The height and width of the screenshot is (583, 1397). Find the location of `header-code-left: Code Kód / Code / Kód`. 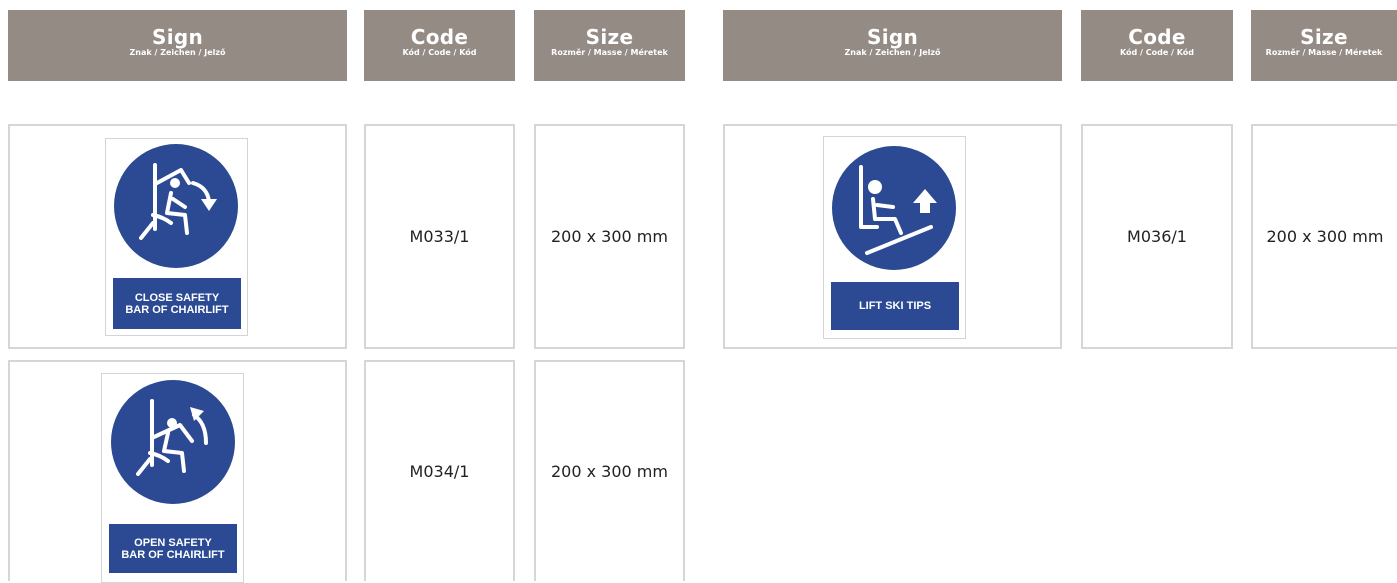

header-code-left: Code Kód / Code / Kód is located at coordinates (439, 45).